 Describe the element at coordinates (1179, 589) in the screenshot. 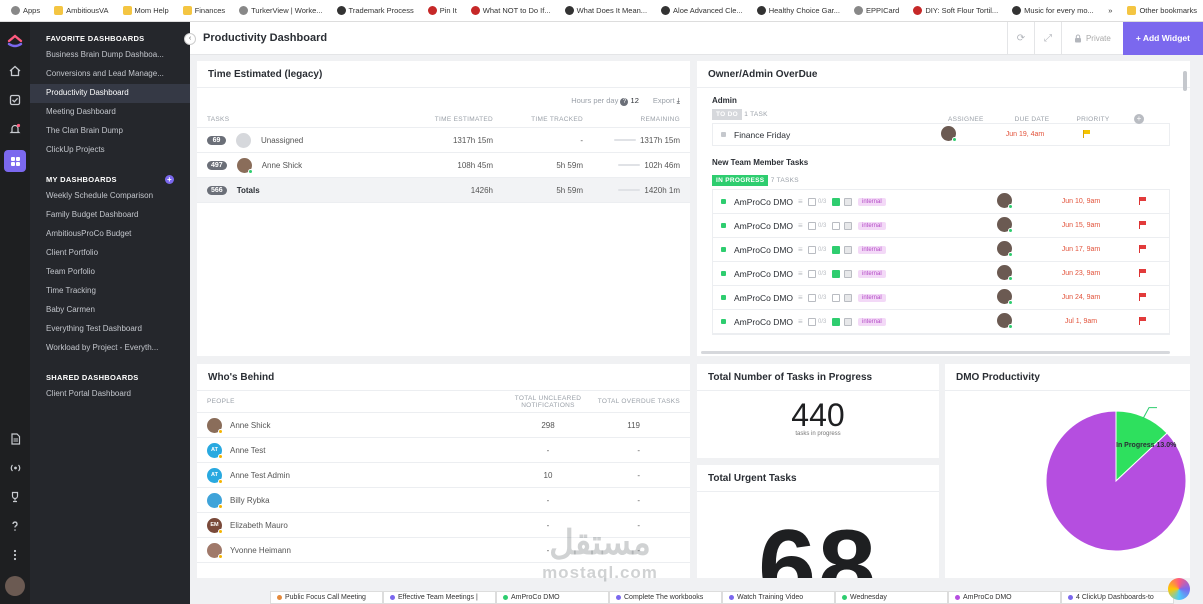

I see `help-bubble-icon` at that location.